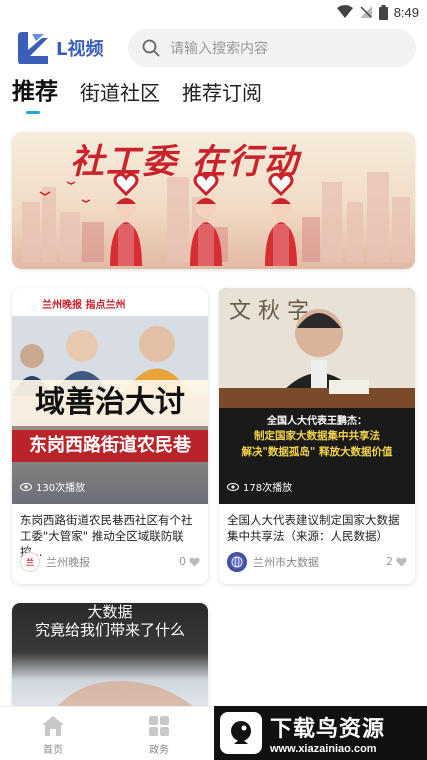 The height and width of the screenshot is (760, 427). Describe the element at coordinates (222, 93) in the screenshot. I see `tab-label: 推荐订阅` at that location.